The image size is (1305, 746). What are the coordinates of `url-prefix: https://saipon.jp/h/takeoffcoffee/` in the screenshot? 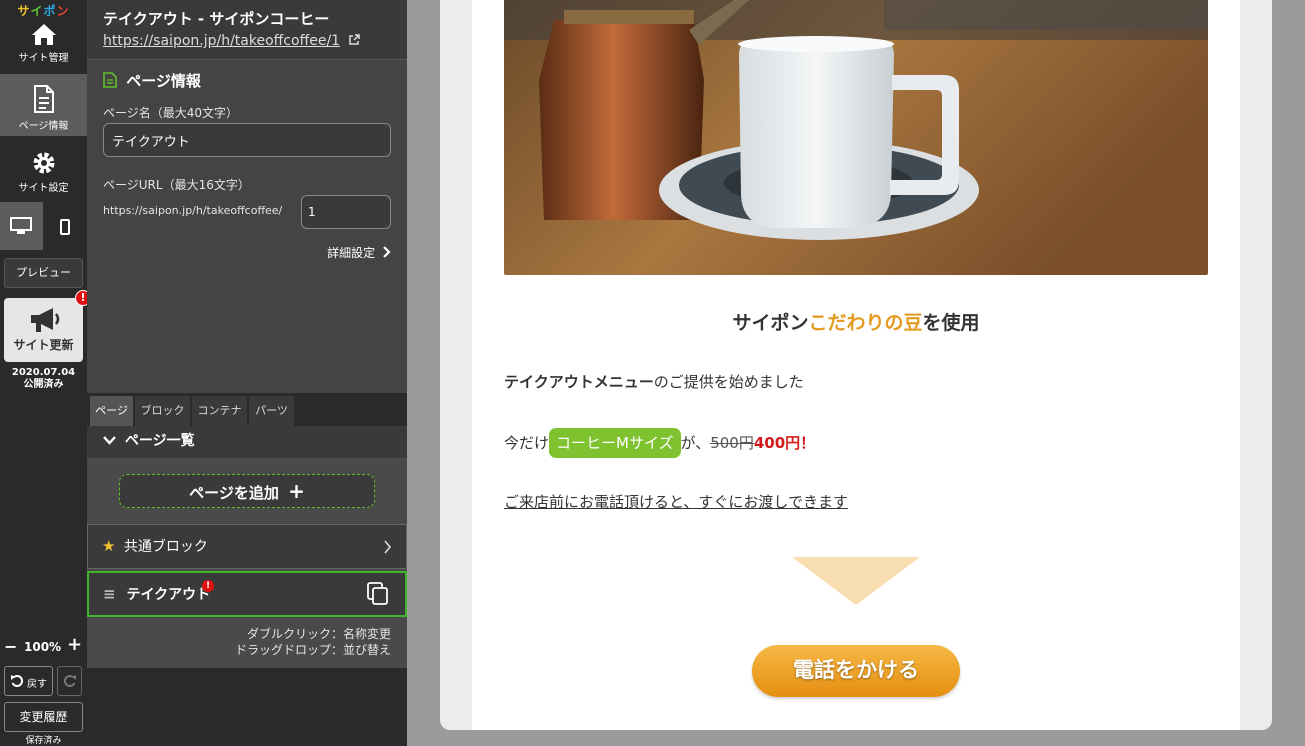 It's located at (193, 210).